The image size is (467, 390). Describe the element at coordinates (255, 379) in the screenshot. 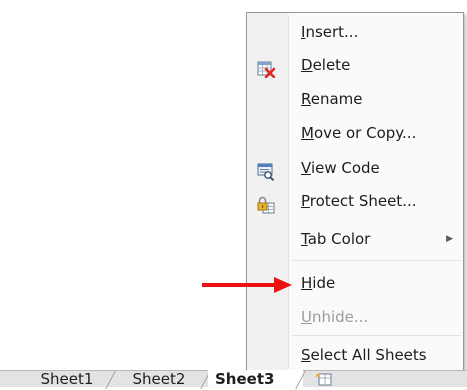

I see `sheet-tab-sheet3-active: Sheet3` at that location.